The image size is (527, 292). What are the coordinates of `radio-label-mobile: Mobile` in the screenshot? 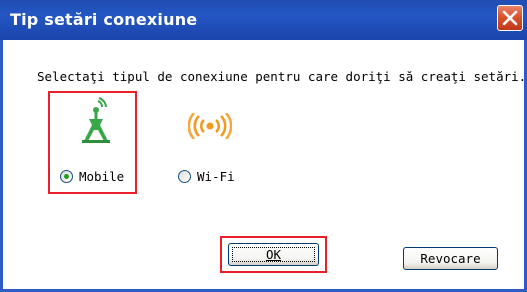 It's located at (102, 176).